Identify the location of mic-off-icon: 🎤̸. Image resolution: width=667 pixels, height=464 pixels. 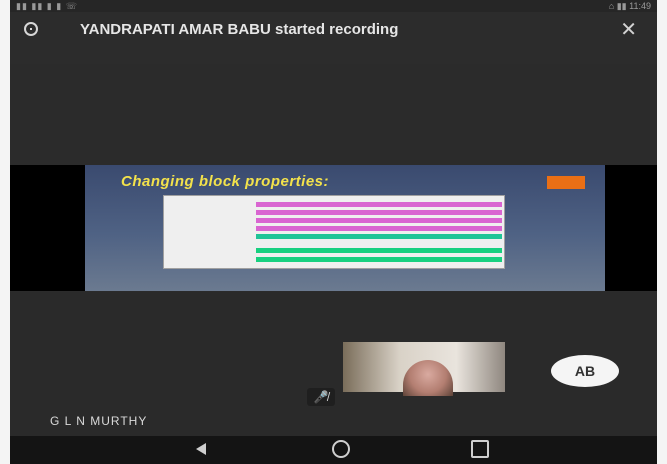
(321, 397).